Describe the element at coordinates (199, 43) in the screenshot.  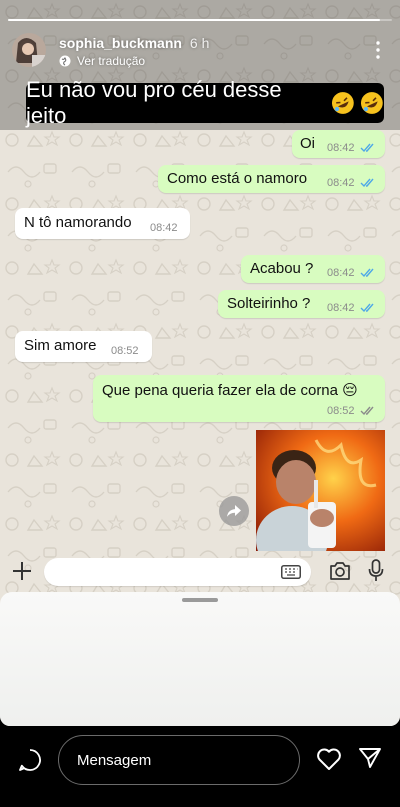
I see `post-time: 6 h` at that location.